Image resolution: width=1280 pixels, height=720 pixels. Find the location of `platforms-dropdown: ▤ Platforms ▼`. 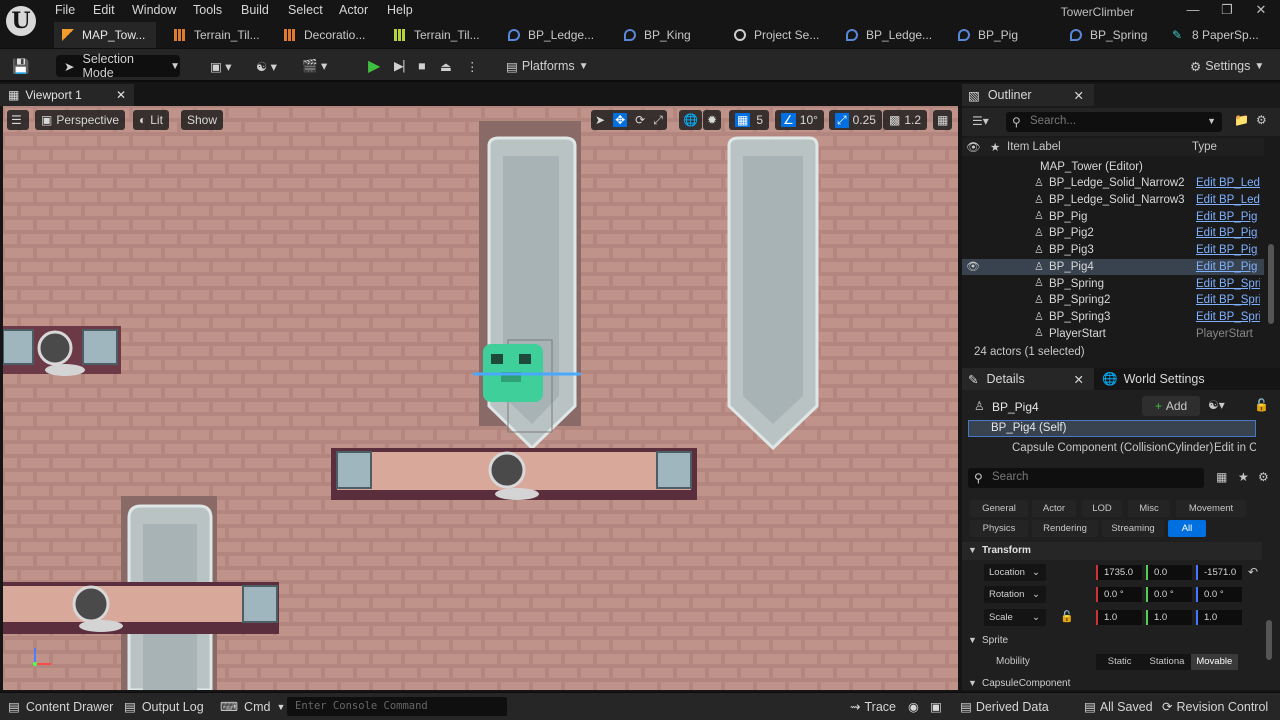

platforms-dropdown: ▤ Platforms ▼ is located at coordinates (547, 66).